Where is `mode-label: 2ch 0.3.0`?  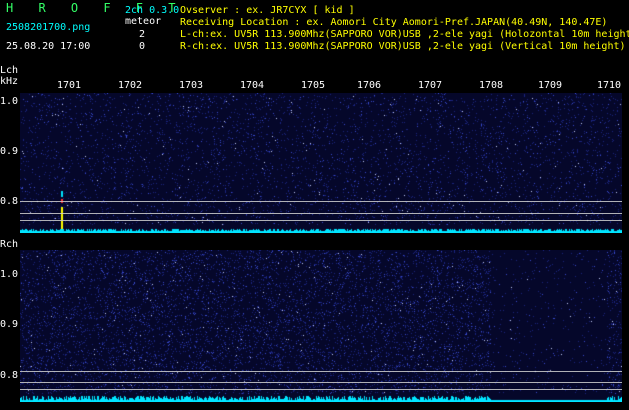 mode-label: 2ch 0.3.0 is located at coordinates (152, 10).